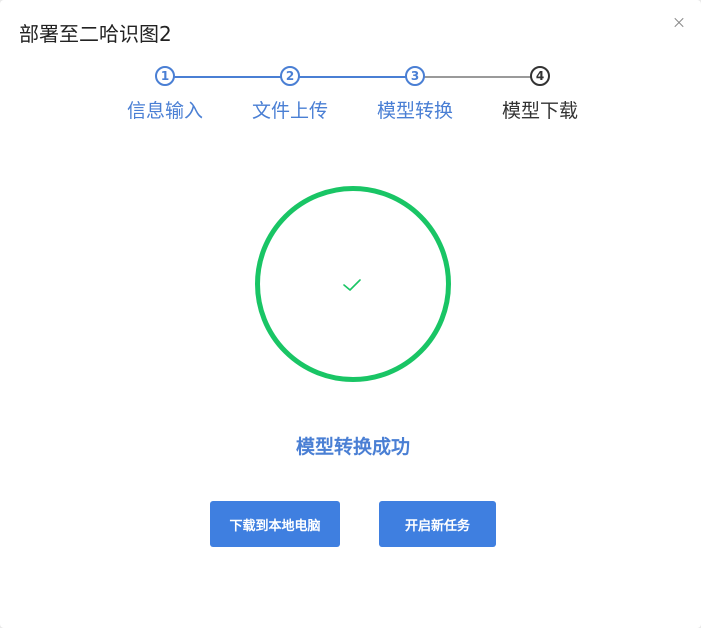  What do you see at coordinates (437, 524) in the screenshot?
I see `new-task-button: 开启新任务` at bounding box center [437, 524].